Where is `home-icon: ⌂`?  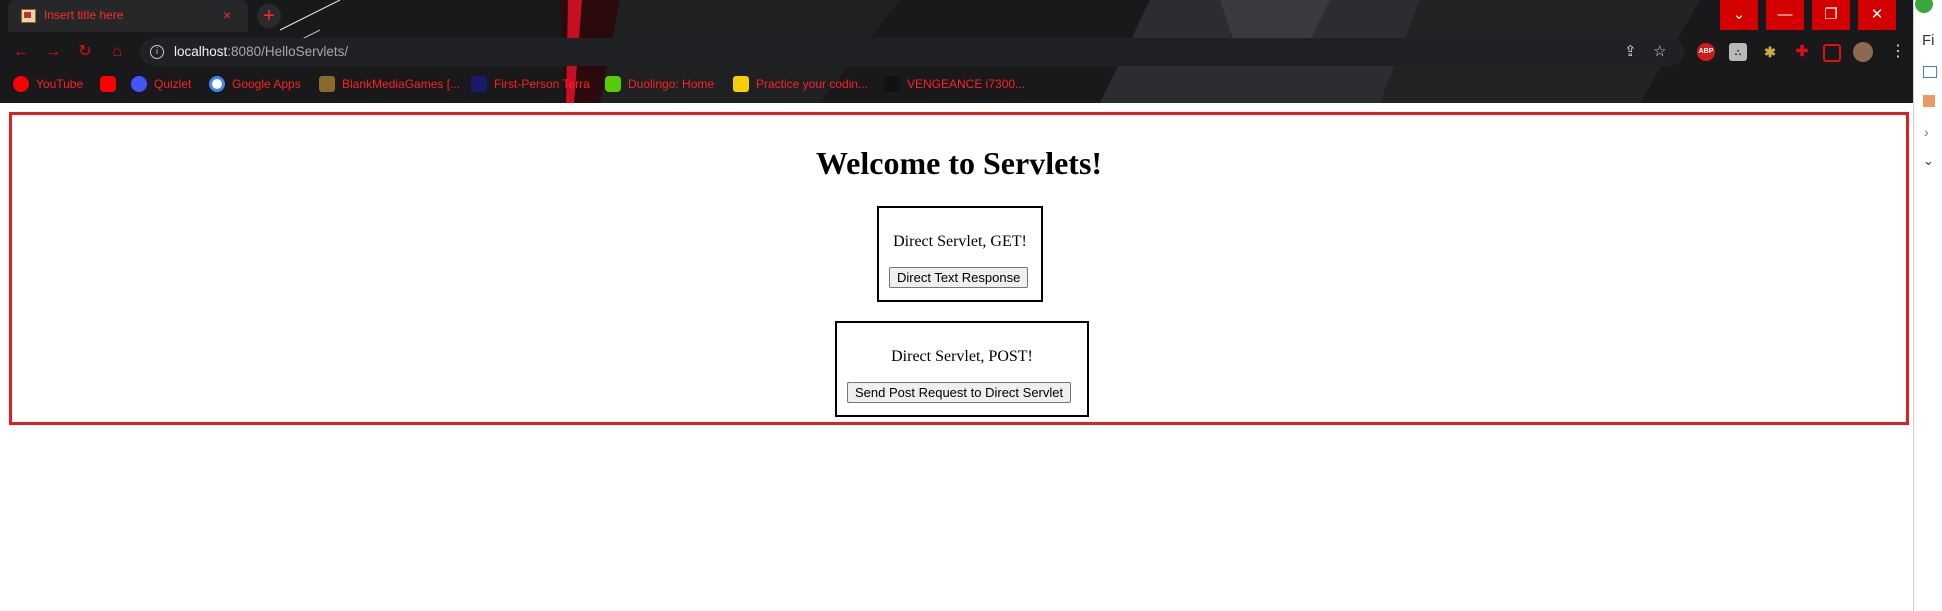 home-icon: ⌂ is located at coordinates (117, 52).